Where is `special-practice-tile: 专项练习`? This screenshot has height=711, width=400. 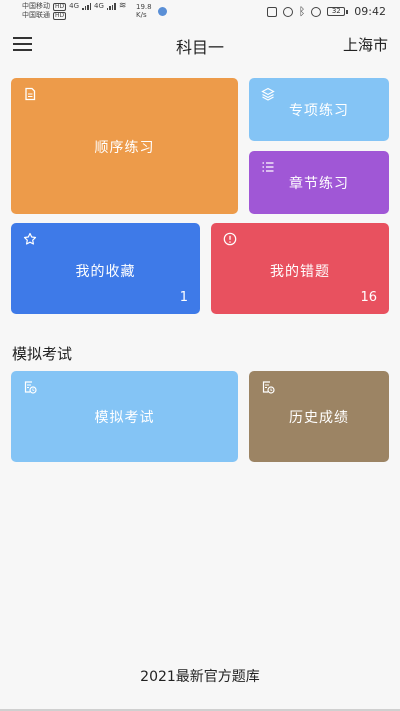
special-practice-tile: 专项练习 is located at coordinates (319, 109).